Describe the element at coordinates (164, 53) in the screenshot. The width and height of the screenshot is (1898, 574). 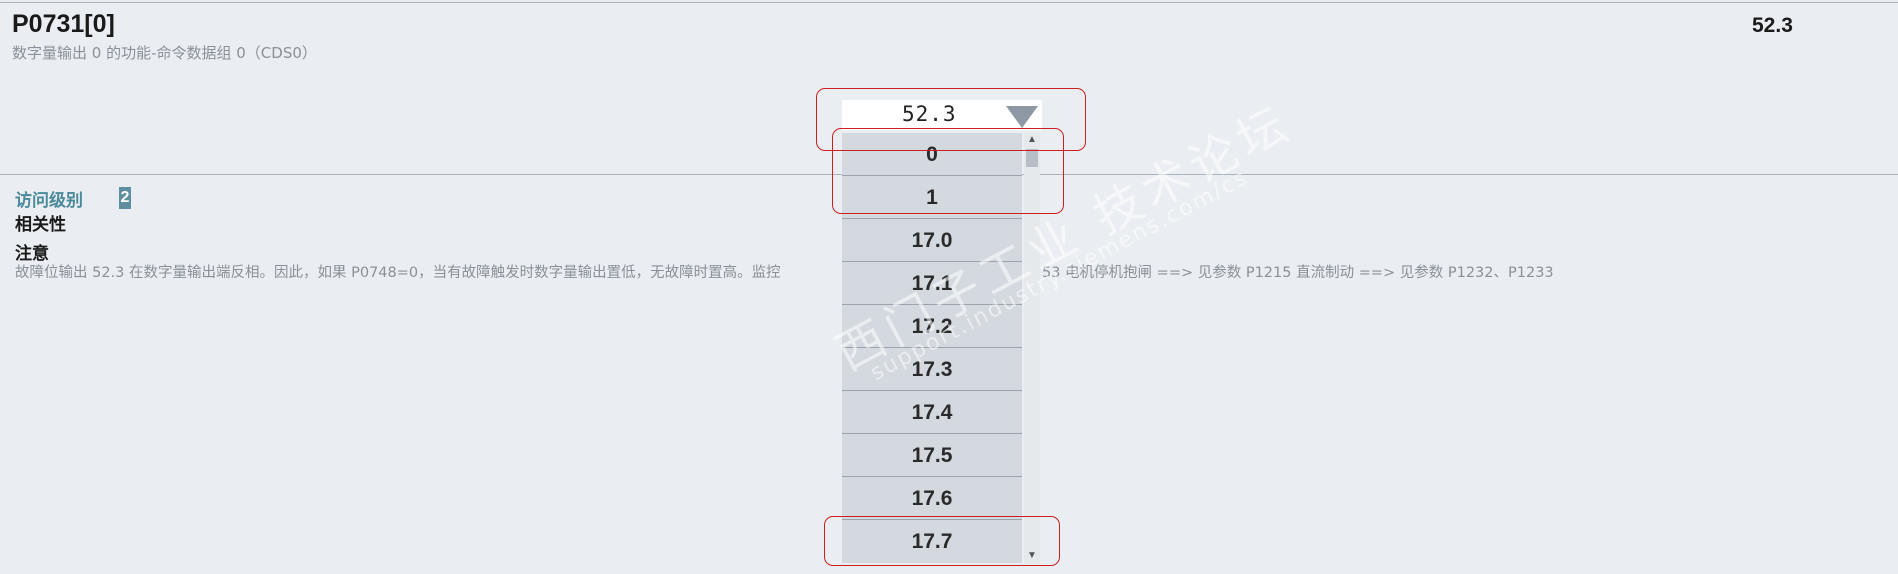
I see `parameter-description: 数字量输出 0 的功能-命令数据组 0（CDS0）` at that location.